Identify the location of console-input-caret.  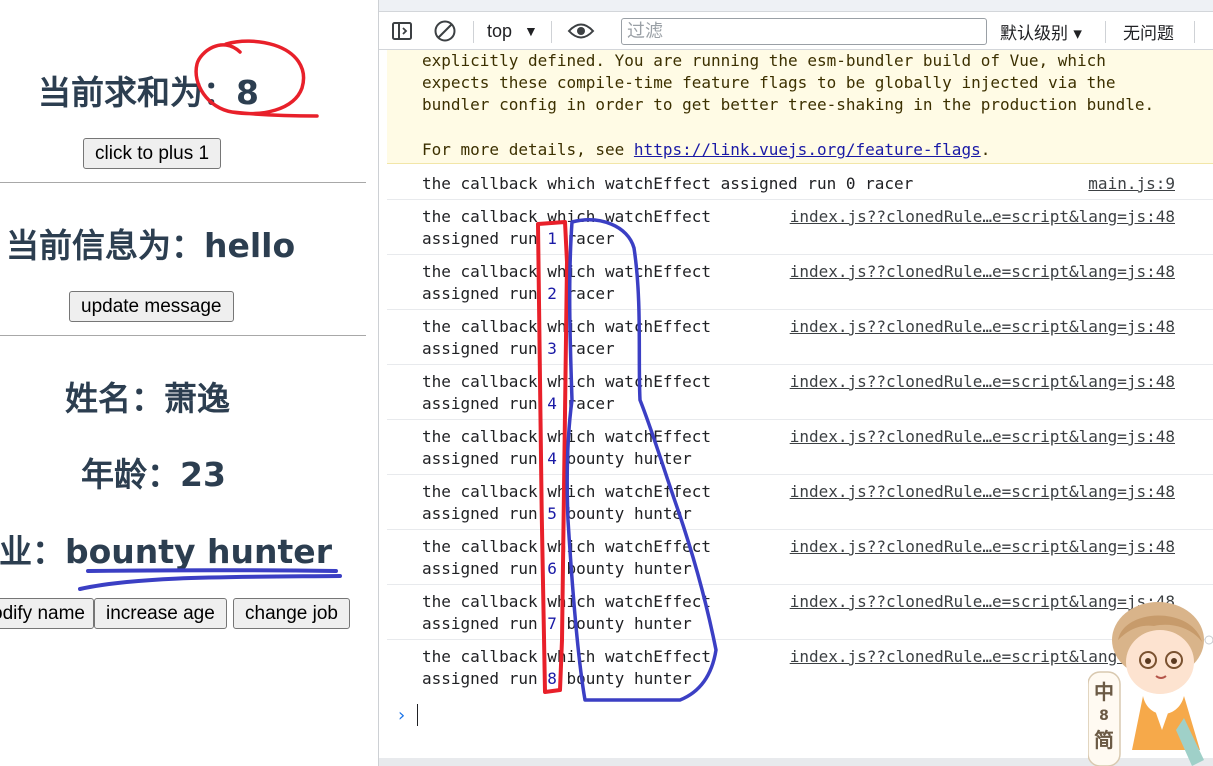
(417, 715).